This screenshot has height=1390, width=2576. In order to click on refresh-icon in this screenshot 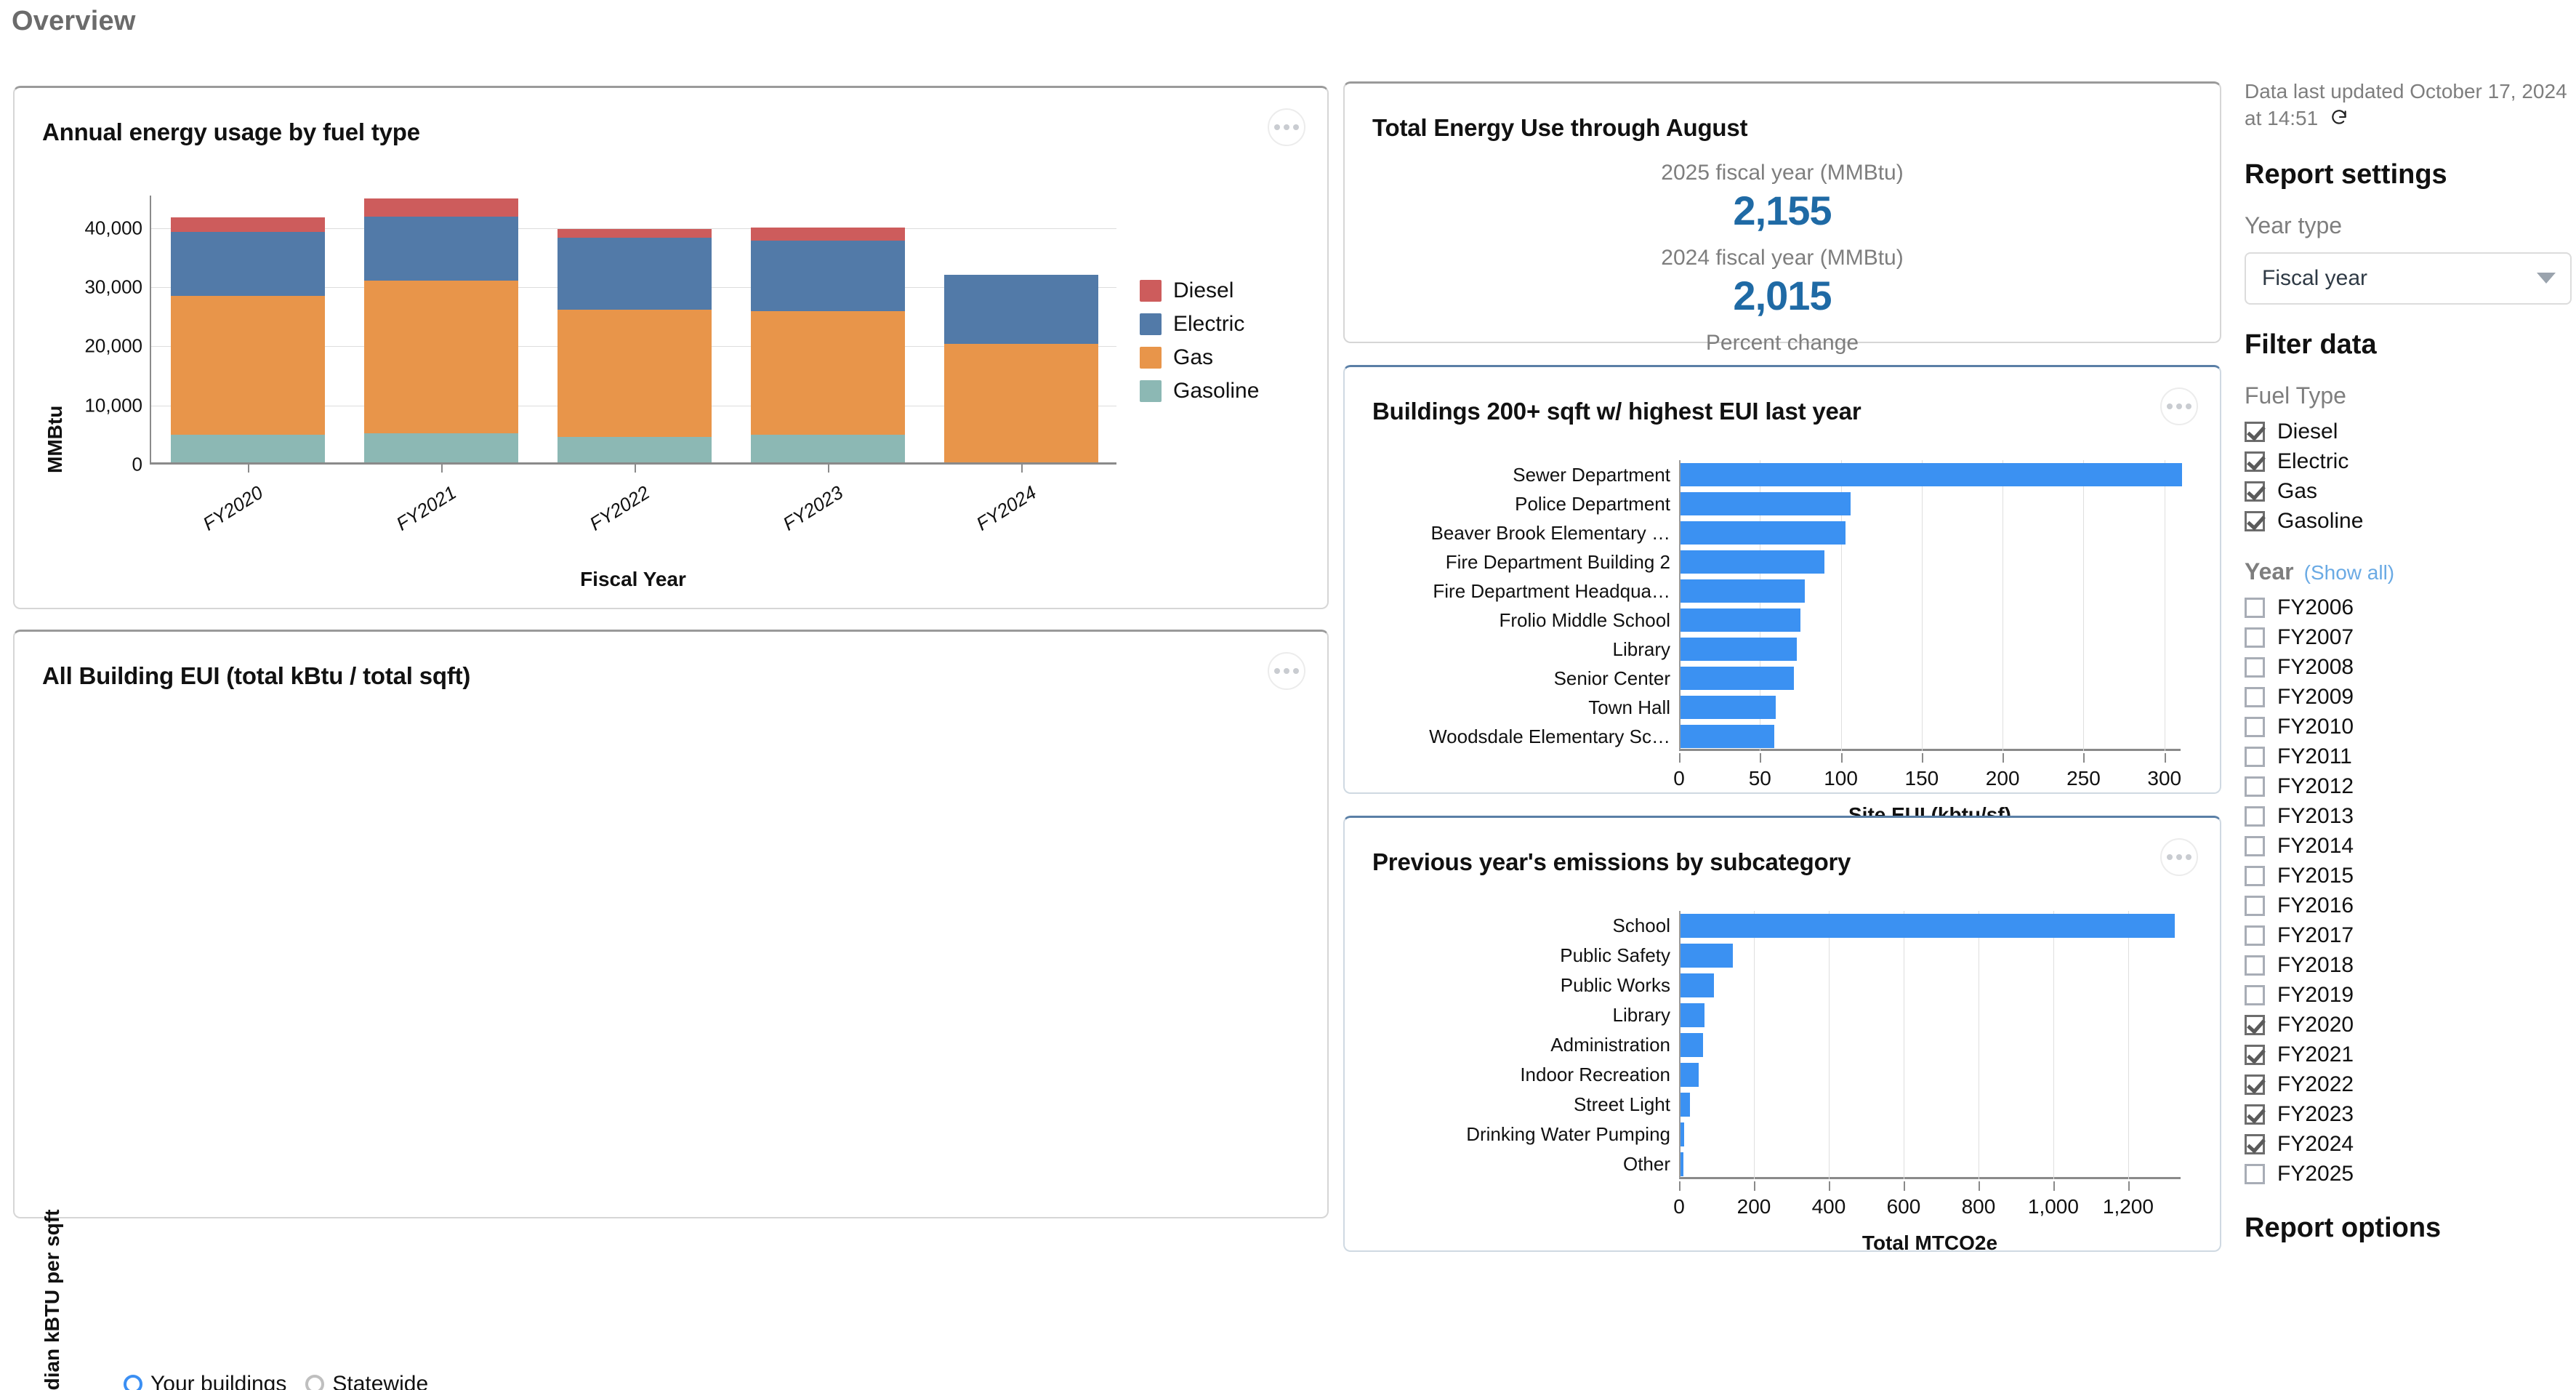, I will do `click(2339, 121)`.